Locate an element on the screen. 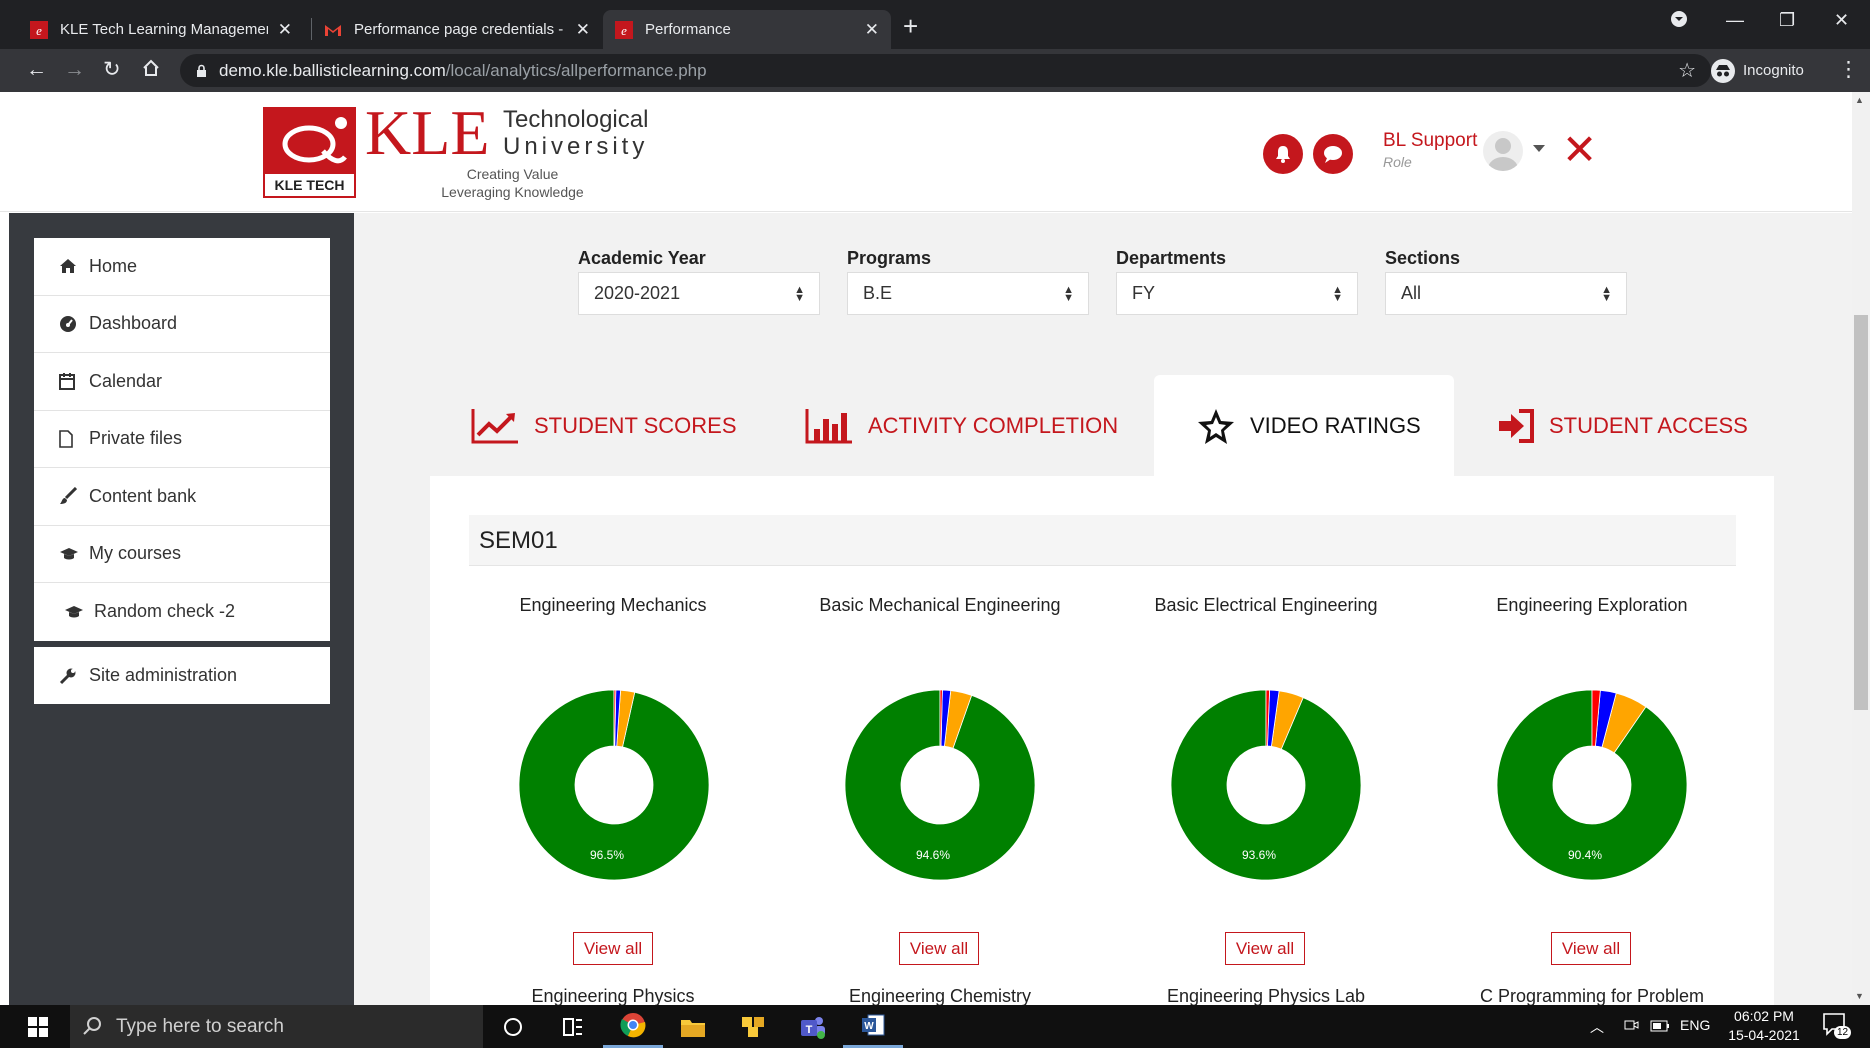 This screenshot has height=1048, width=1870. graduation-cap-icon is located at coordinates (75, 612).